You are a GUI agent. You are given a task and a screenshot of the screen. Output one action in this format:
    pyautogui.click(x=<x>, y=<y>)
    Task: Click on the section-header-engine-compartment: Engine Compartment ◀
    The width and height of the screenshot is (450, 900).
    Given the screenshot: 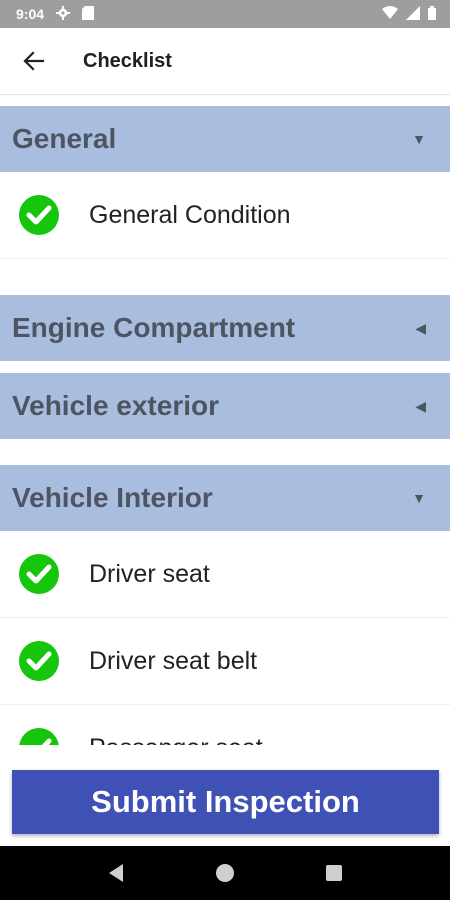 What is the action you would take?
    pyautogui.click(x=225, y=328)
    